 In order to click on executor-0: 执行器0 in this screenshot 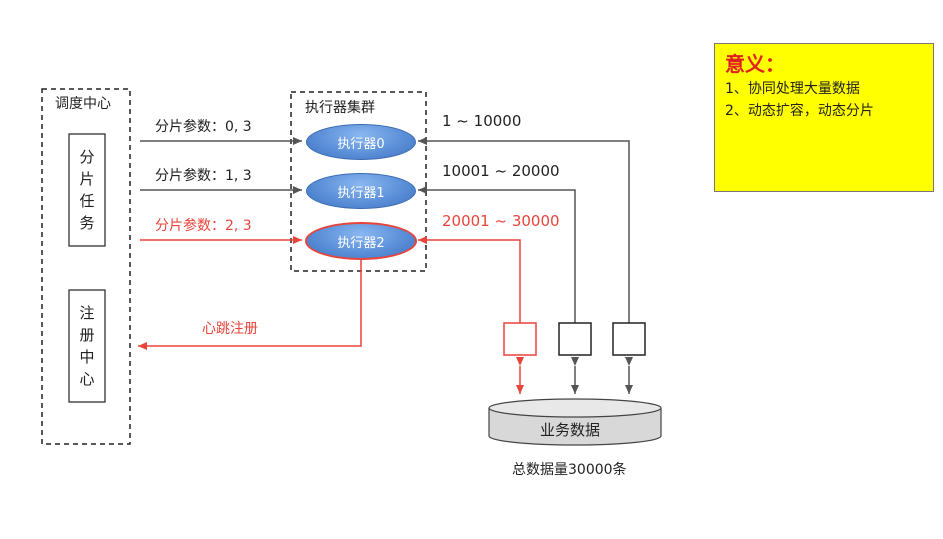, I will do `click(361, 142)`.